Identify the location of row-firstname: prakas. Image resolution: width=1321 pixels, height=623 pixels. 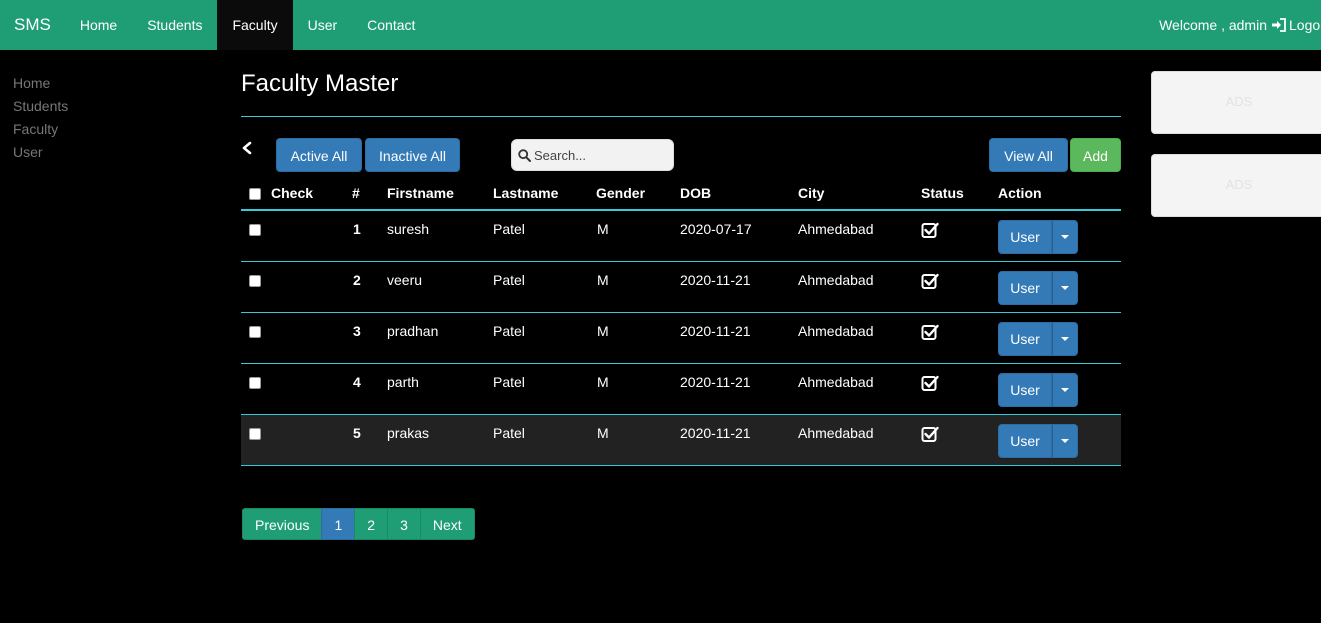
(408, 433).